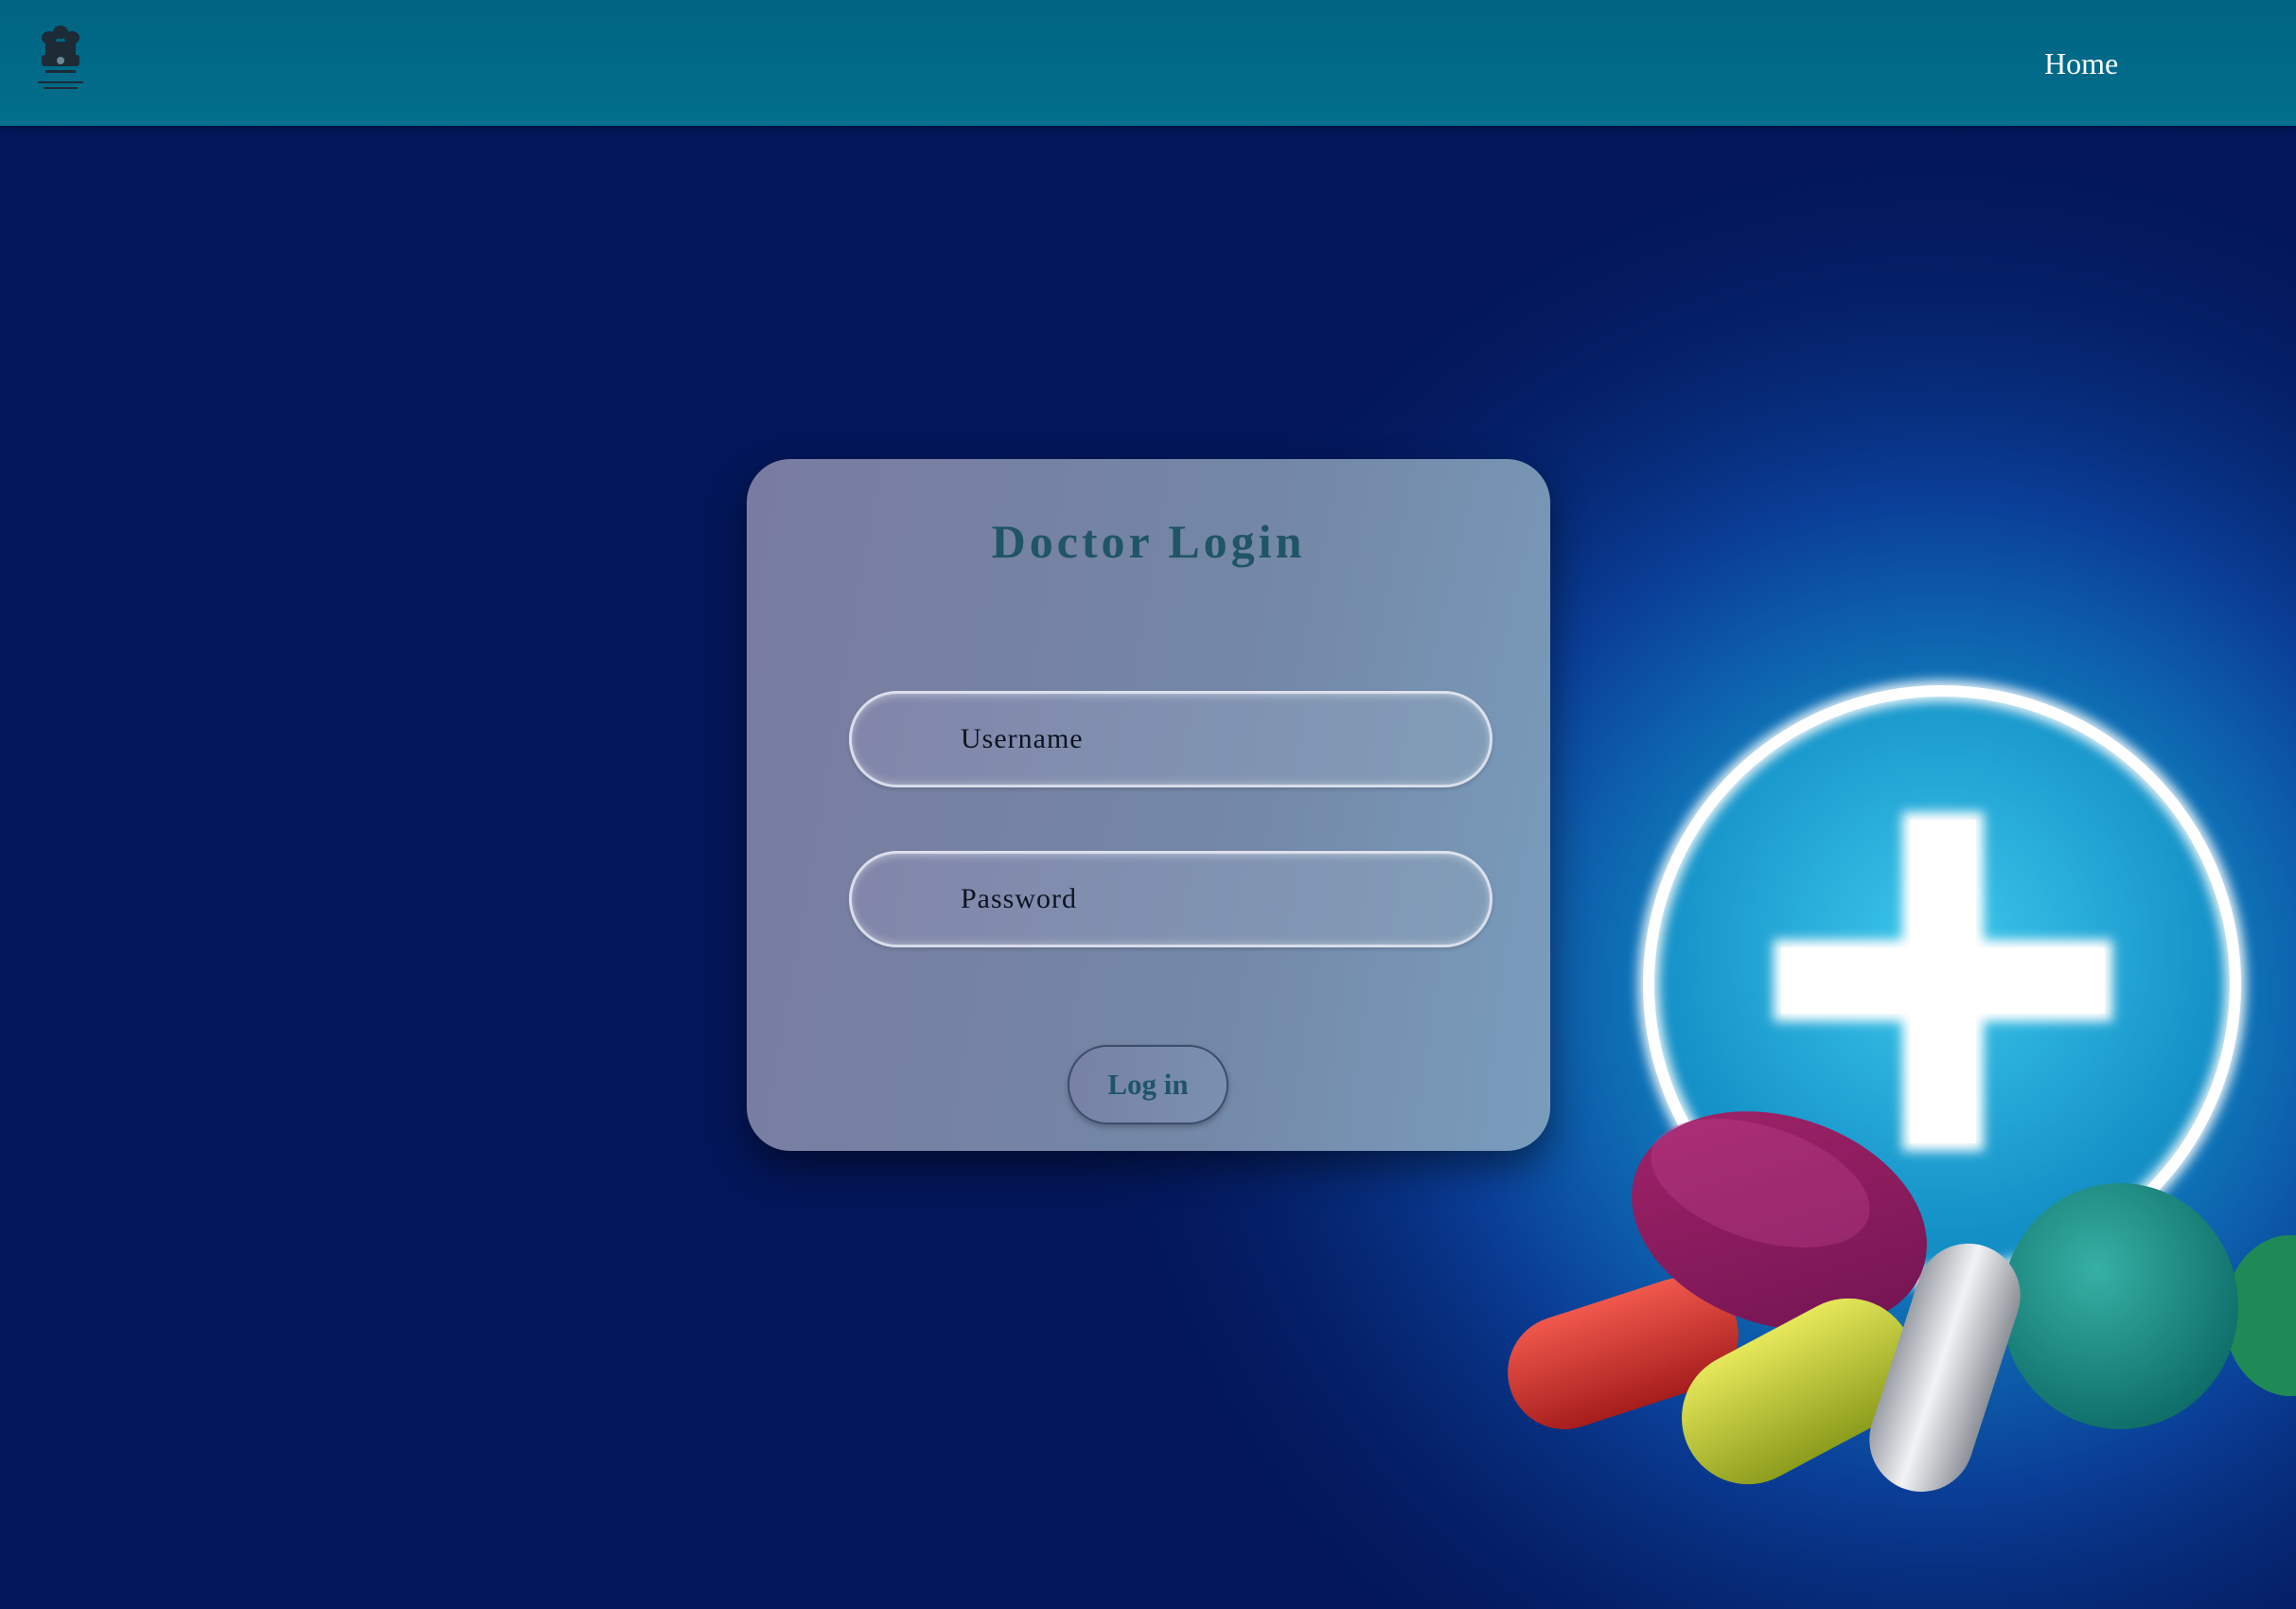  I want to click on password-input, so click(1170, 899).